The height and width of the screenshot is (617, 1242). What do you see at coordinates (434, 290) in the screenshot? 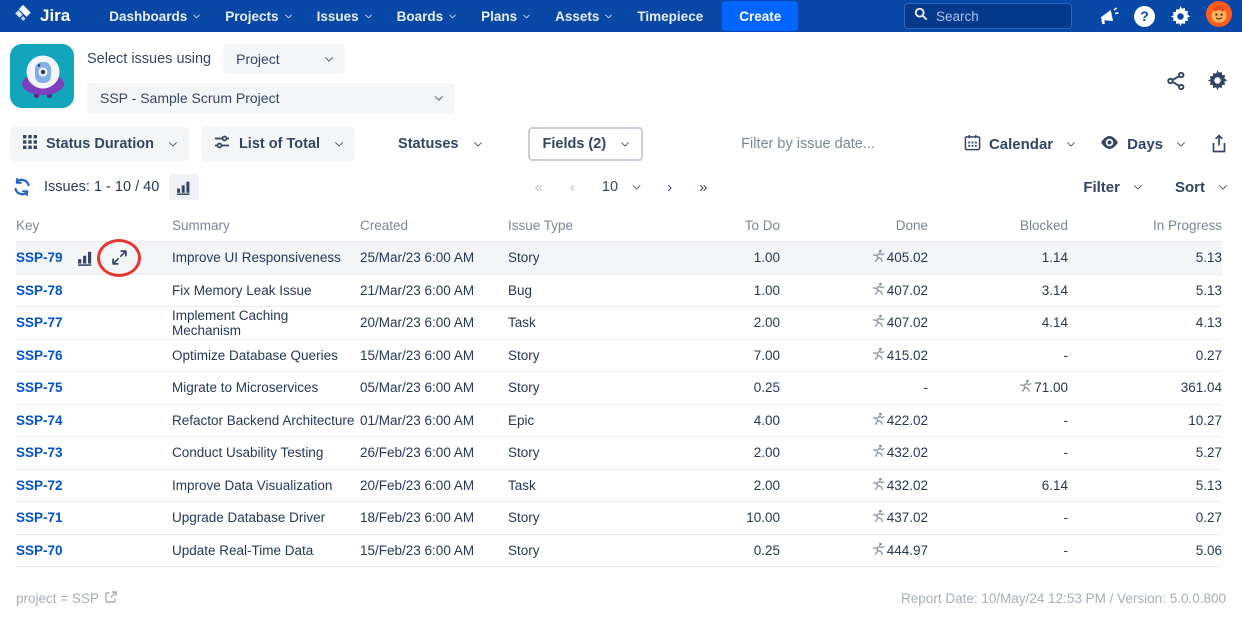
I see `cell-created: 21/Mar/23 6:00 AM` at bounding box center [434, 290].